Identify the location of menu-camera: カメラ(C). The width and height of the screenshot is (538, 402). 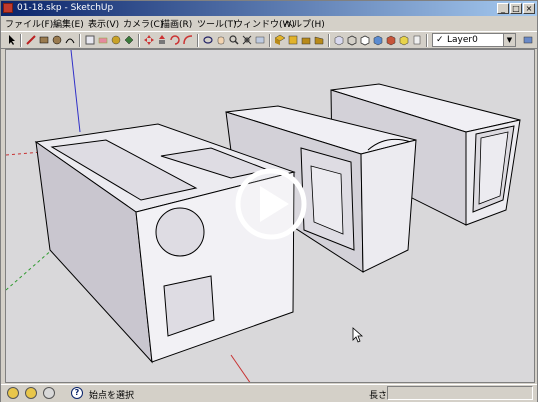
(143, 23).